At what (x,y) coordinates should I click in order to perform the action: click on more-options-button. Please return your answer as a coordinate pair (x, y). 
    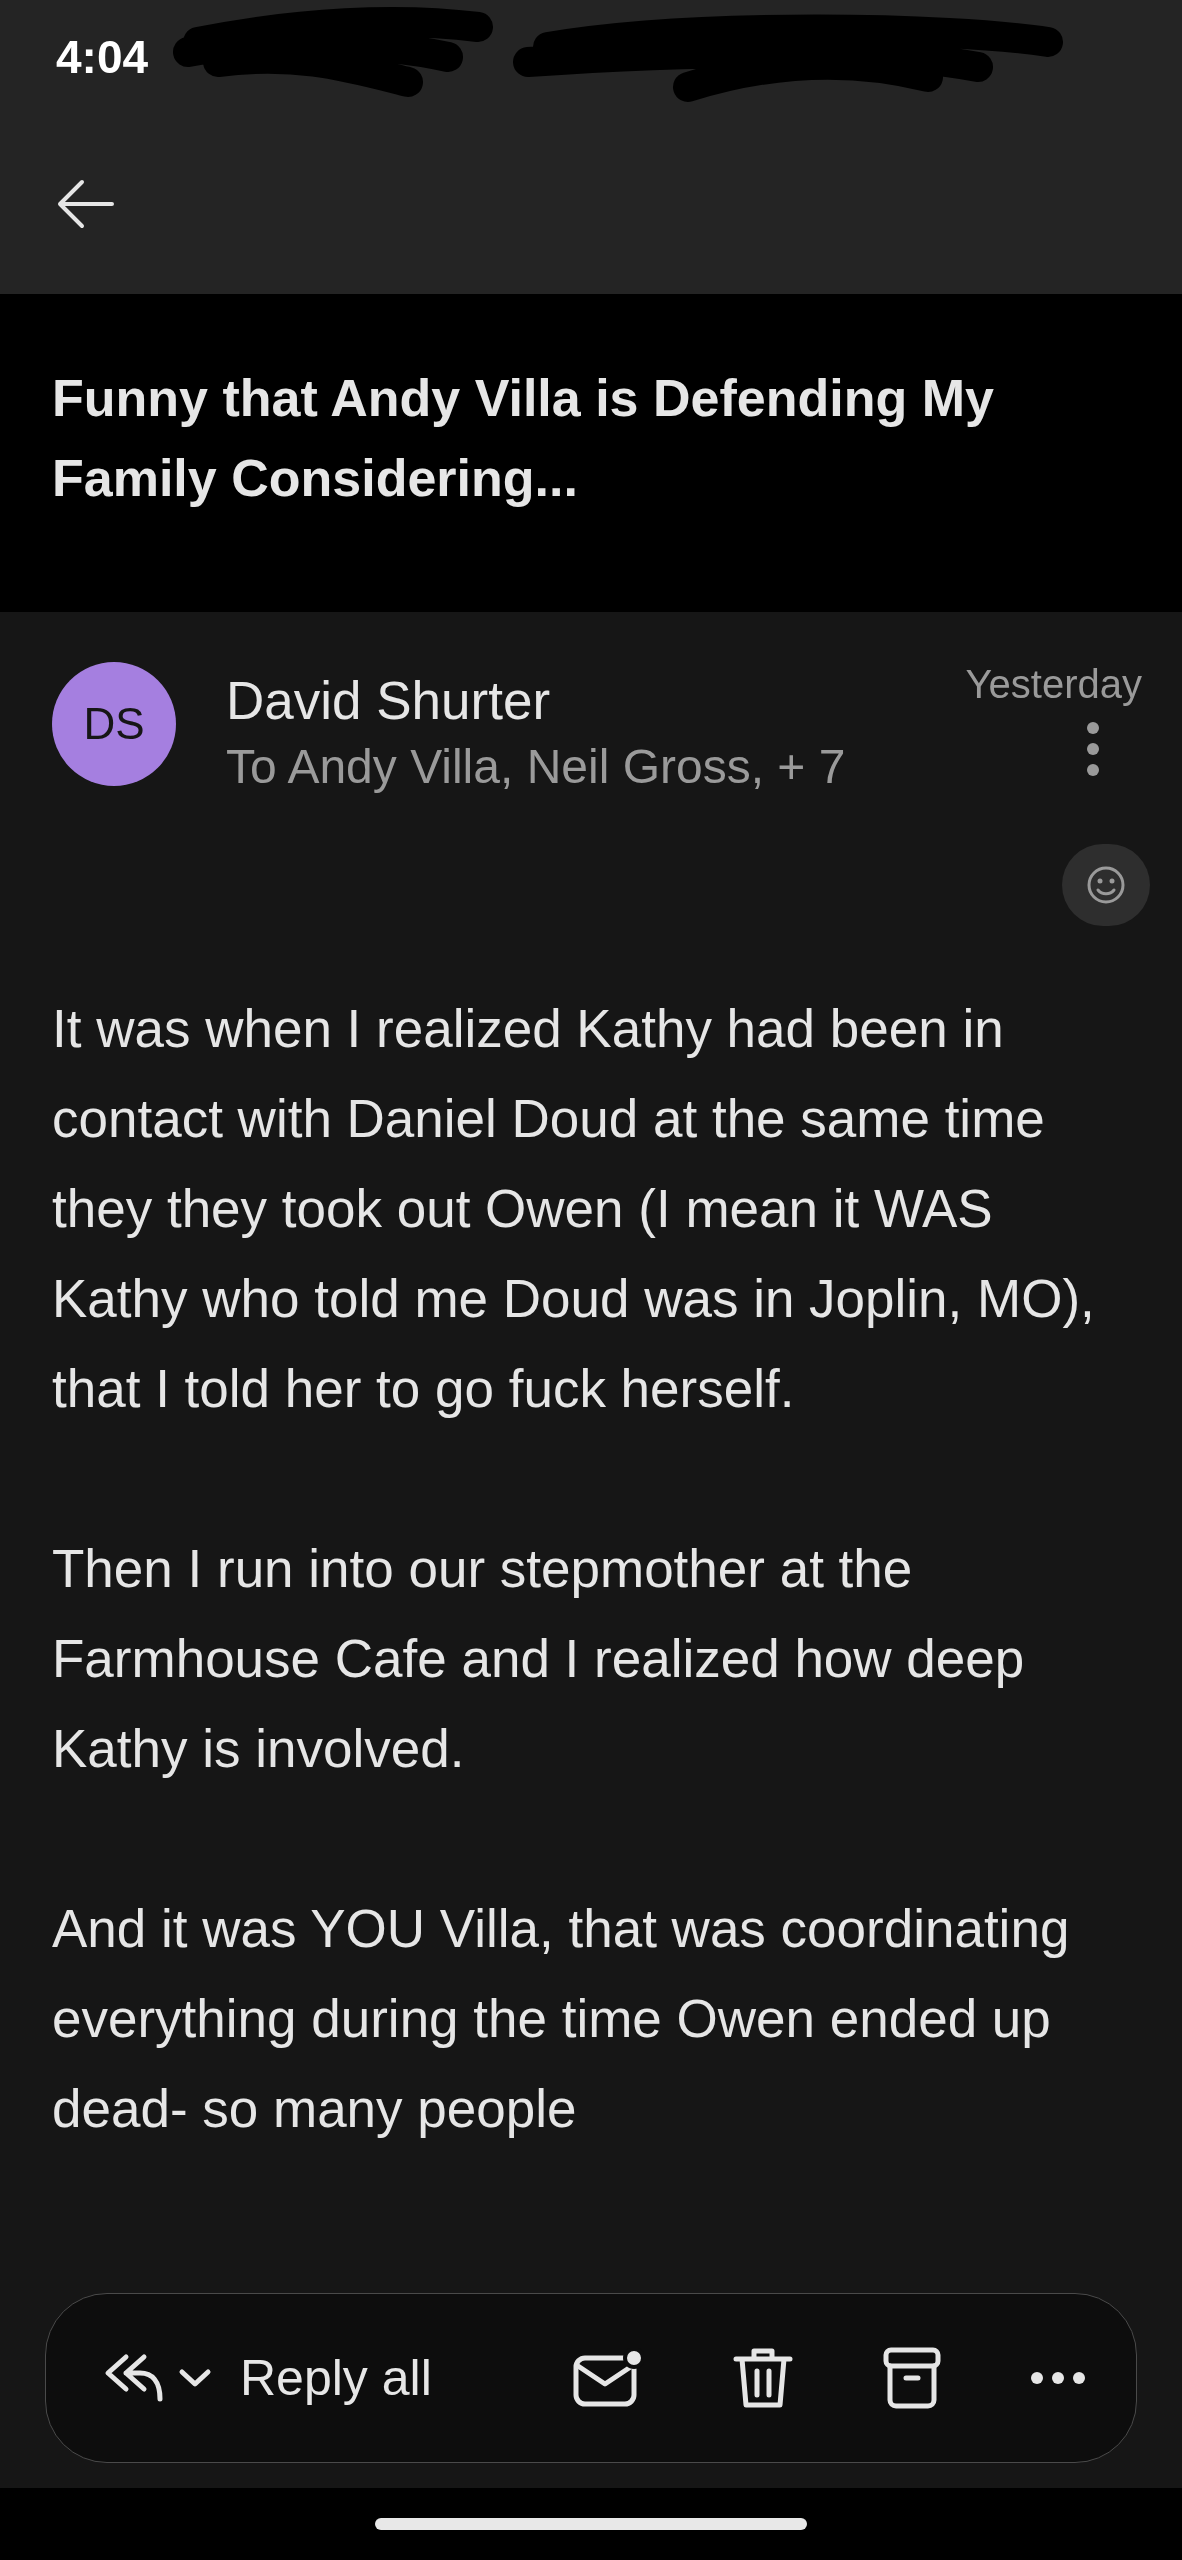
    Looking at the image, I should click on (1093, 749).